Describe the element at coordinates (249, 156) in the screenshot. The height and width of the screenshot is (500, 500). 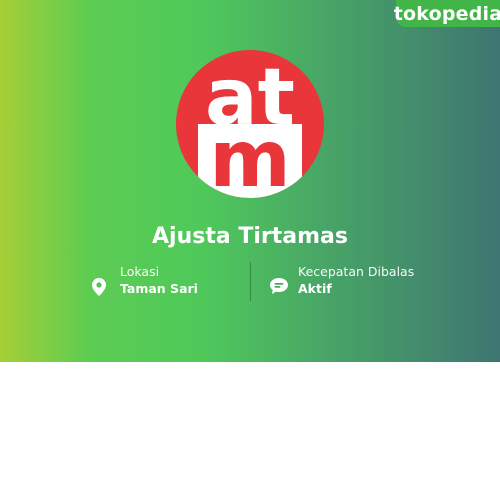
I see `logo-text-bottom: m` at that location.